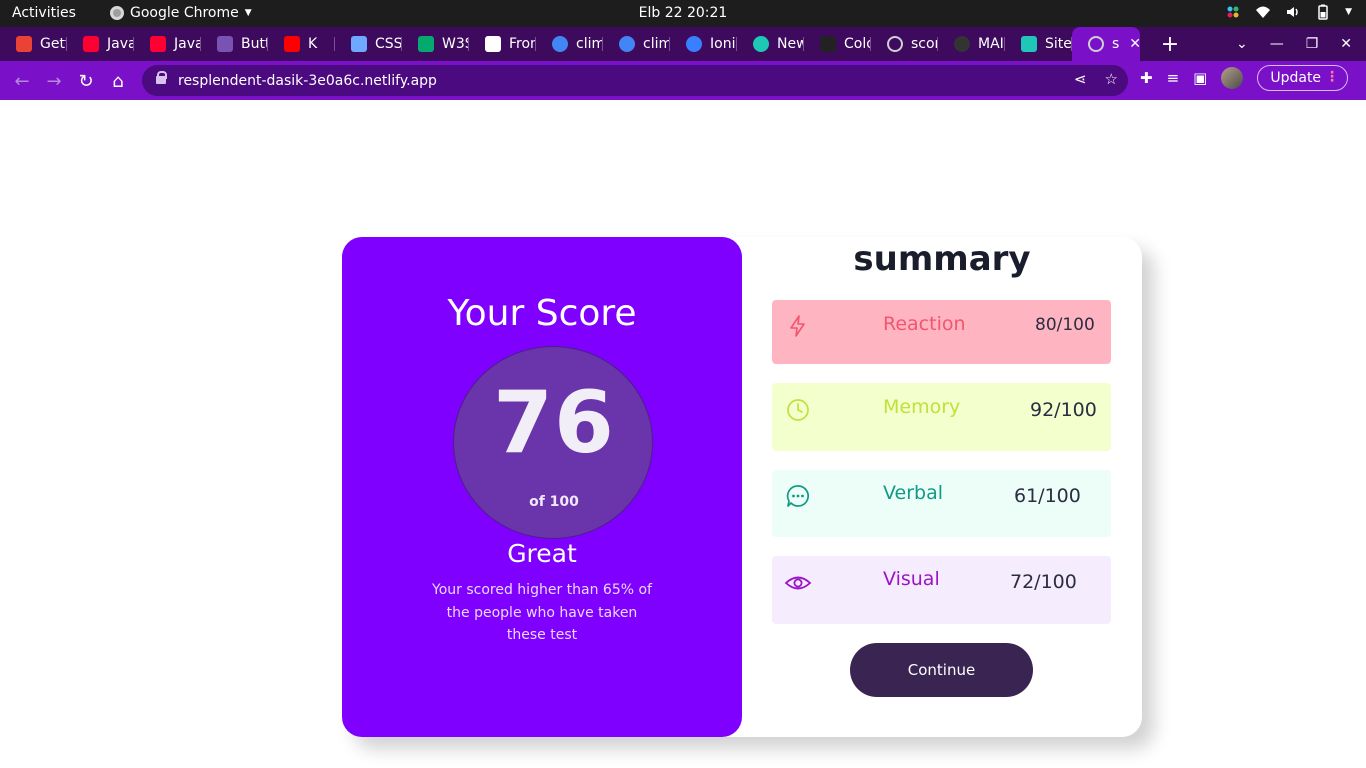 The image size is (1366, 768). I want to click on summary-row-reaction: Reaction 80/100, so click(941, 332).